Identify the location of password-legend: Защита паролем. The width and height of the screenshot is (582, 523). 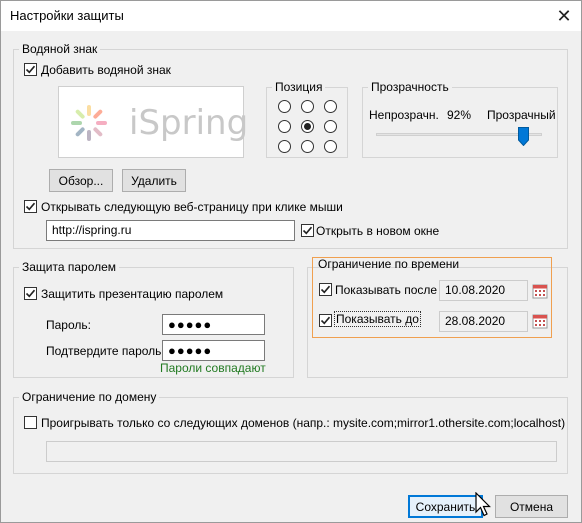
(69, 267).